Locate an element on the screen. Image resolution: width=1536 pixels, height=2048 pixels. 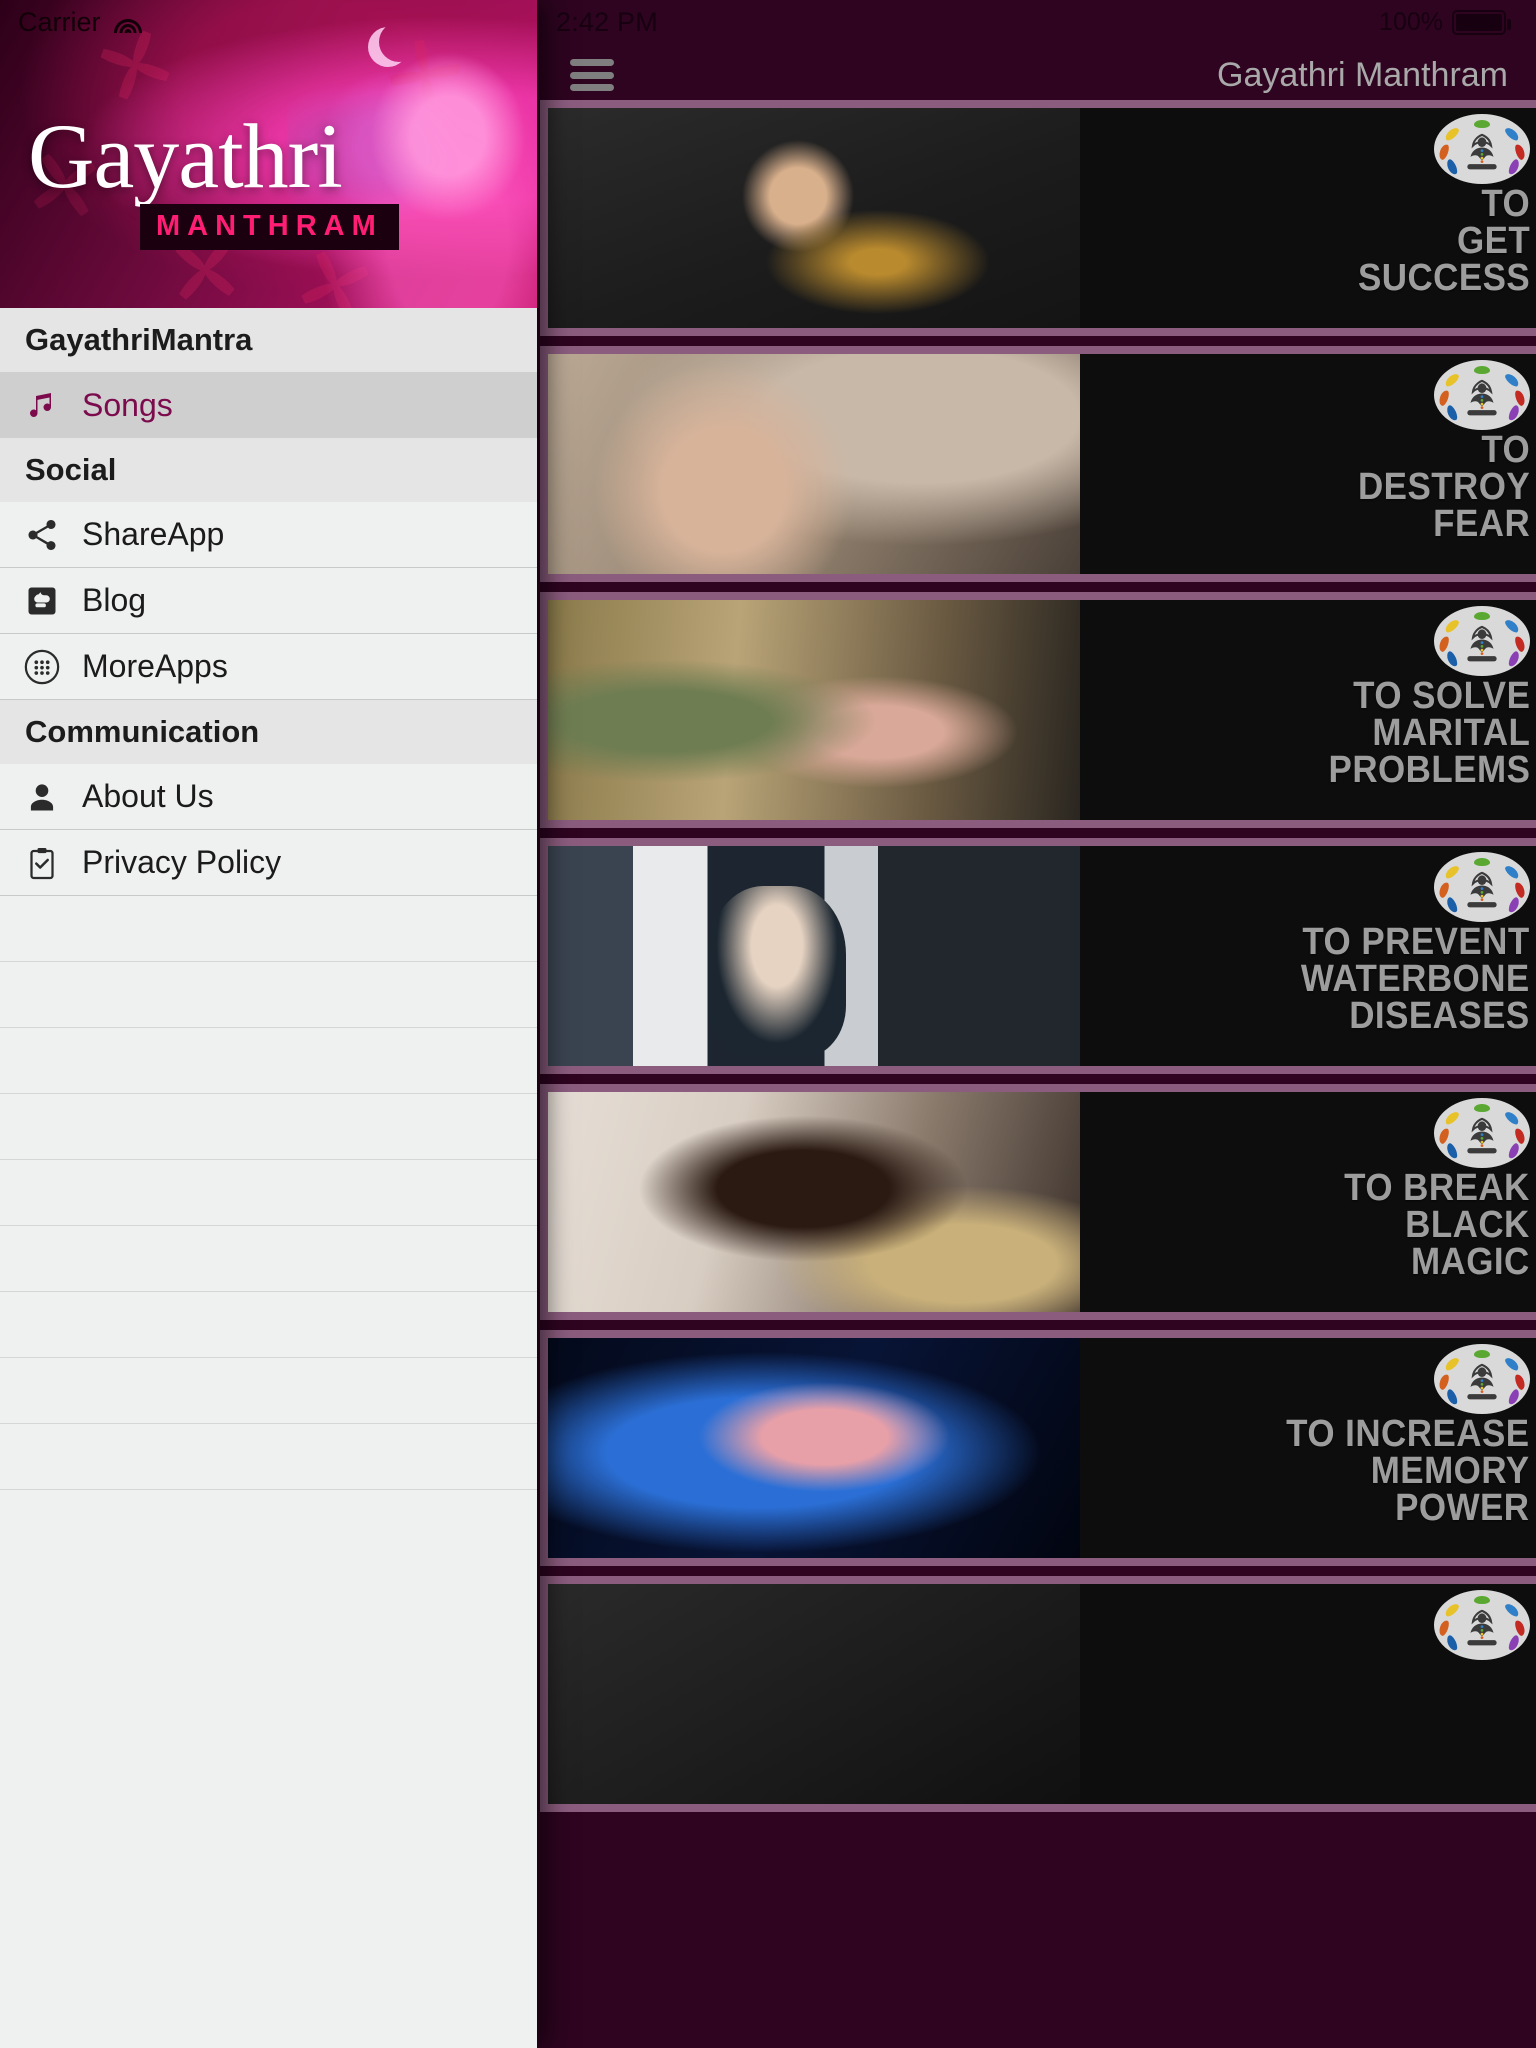
card-caption-line: MARITAL is located at coordinates (1451, 733).